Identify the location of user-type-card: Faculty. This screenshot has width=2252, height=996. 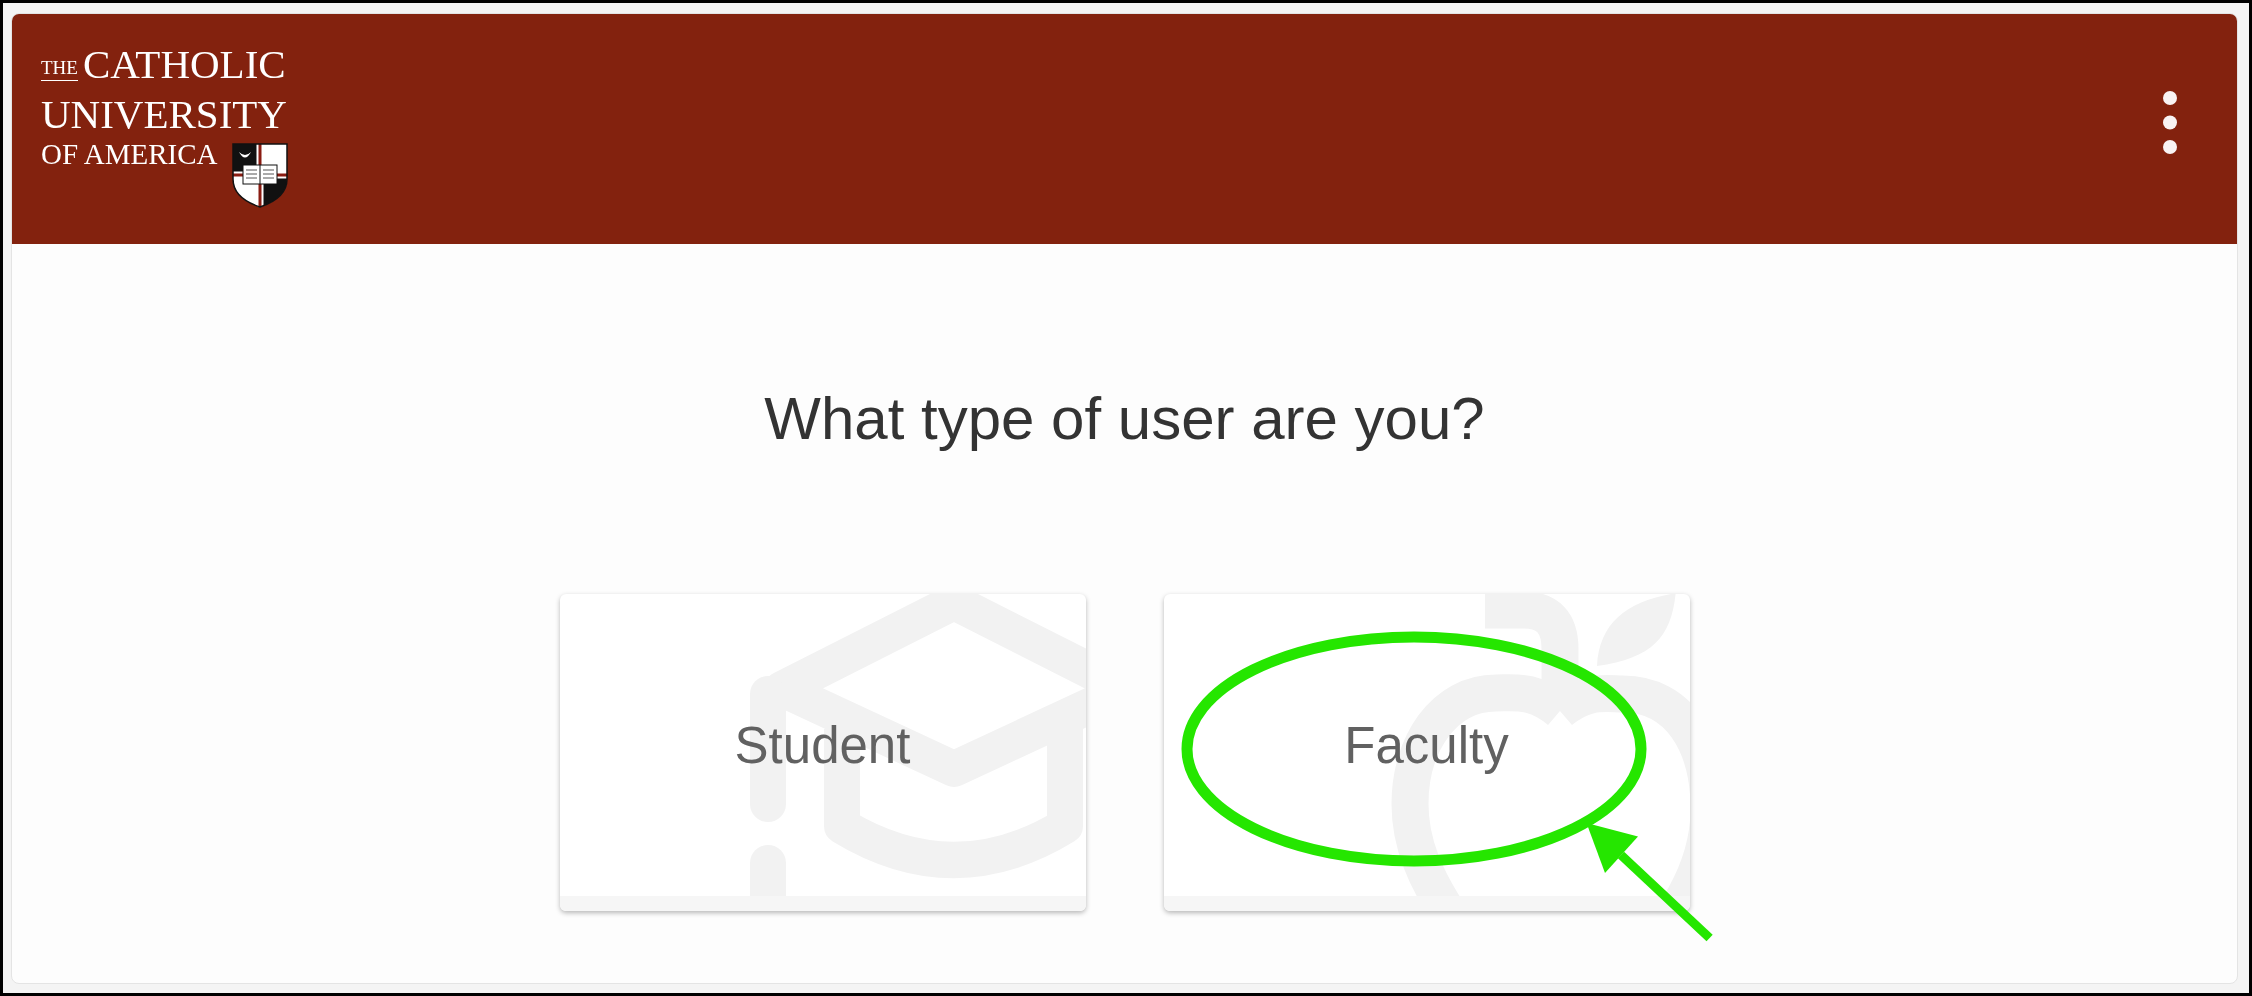
(1426, 752).